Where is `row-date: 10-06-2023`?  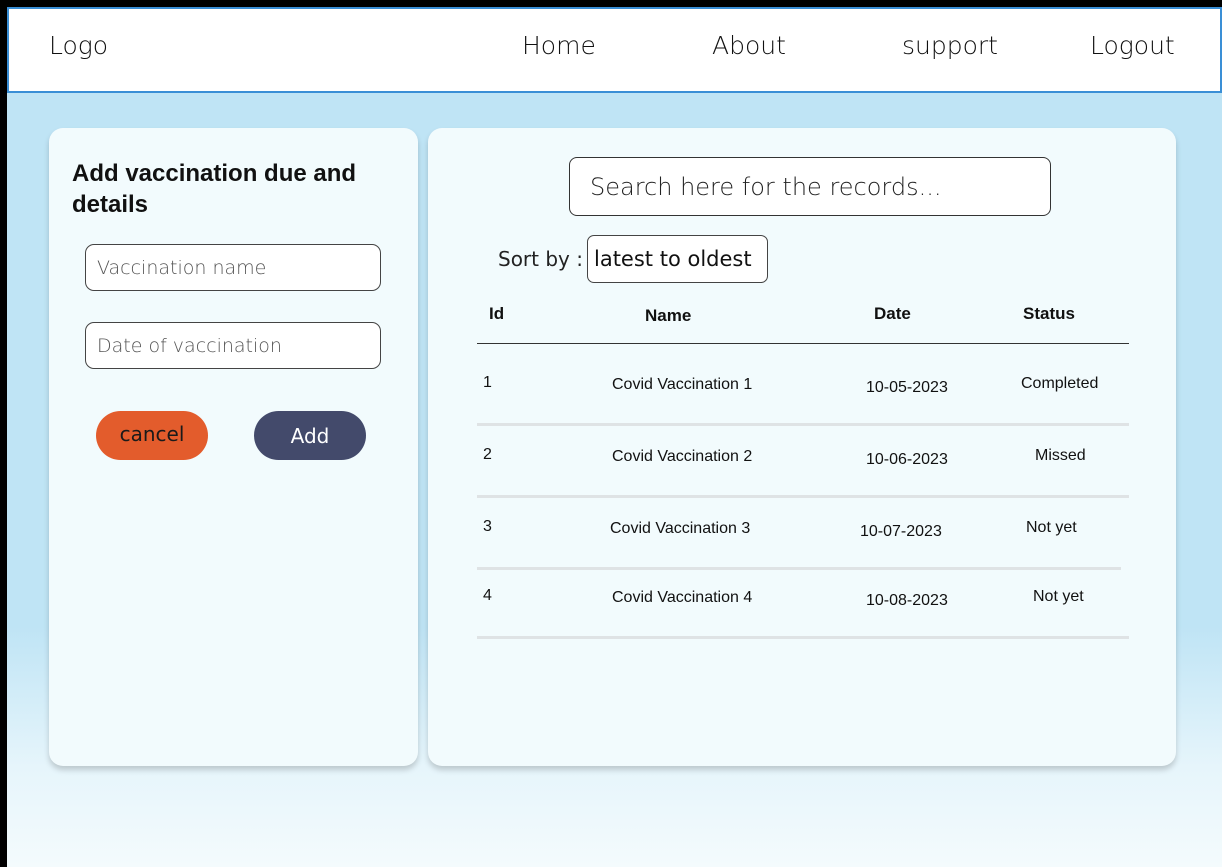
row-date: 10-06-2023 is located at coordinates (907, 459).